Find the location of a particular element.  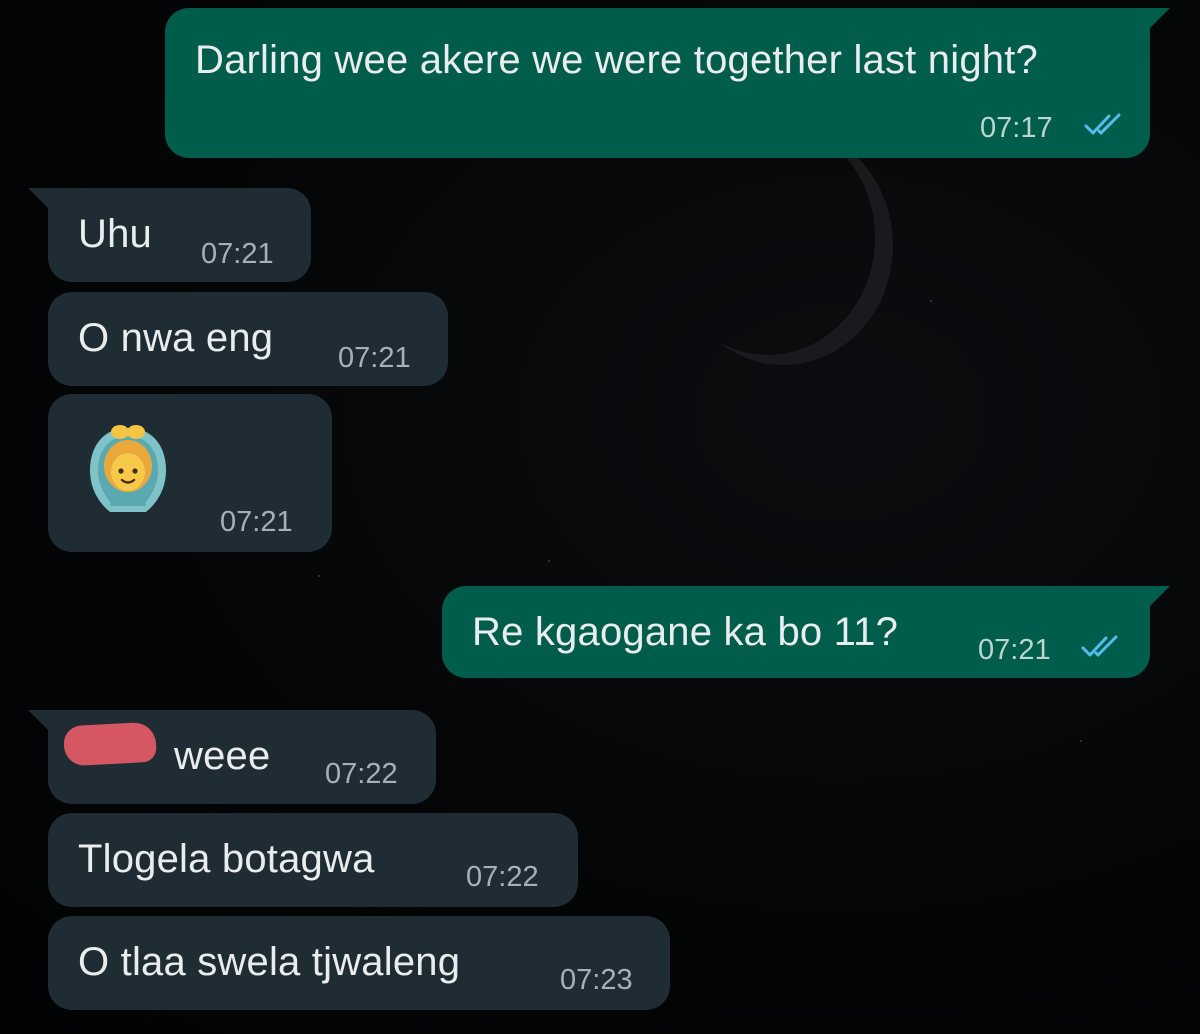

redaction-mark is located at coordinates (110, 744).